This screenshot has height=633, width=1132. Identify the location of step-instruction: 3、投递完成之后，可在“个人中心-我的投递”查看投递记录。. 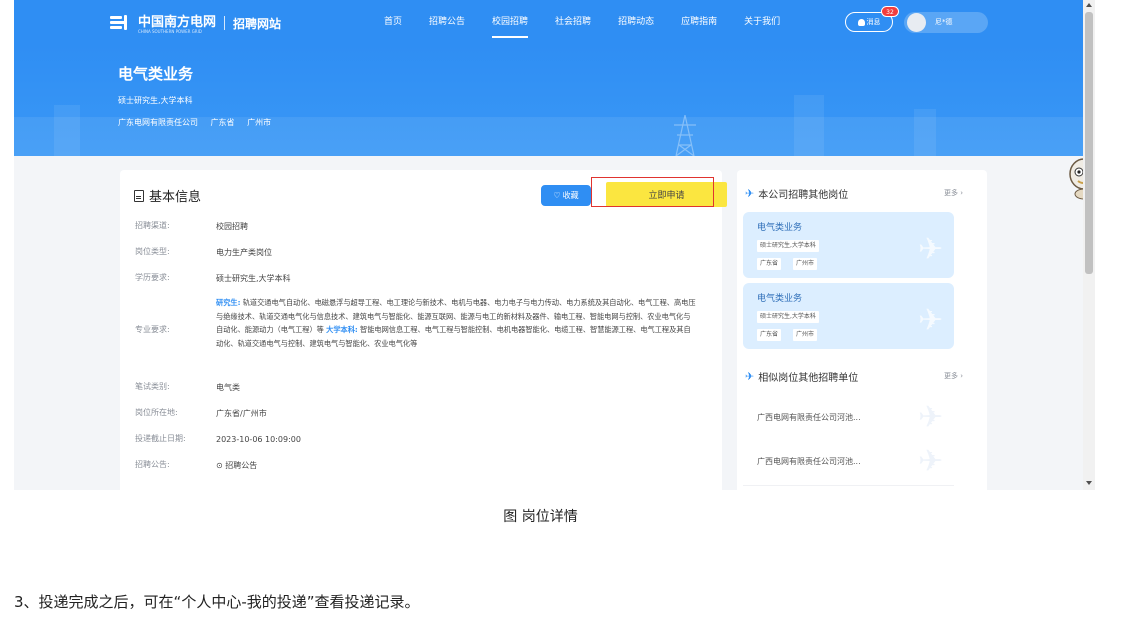
(217, 602).